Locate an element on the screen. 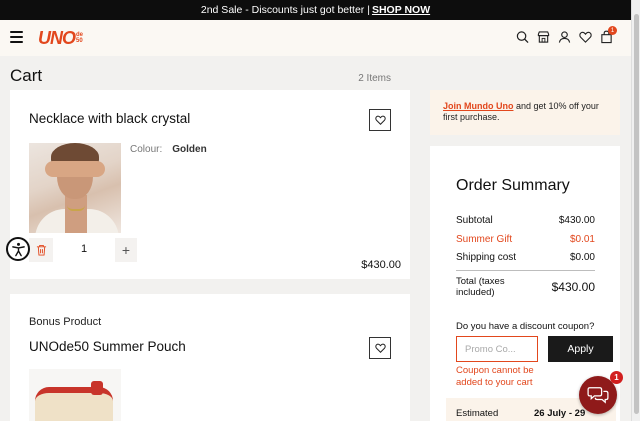 The image size is (640, 421). scrollbar is located at coordinates (635, 210).